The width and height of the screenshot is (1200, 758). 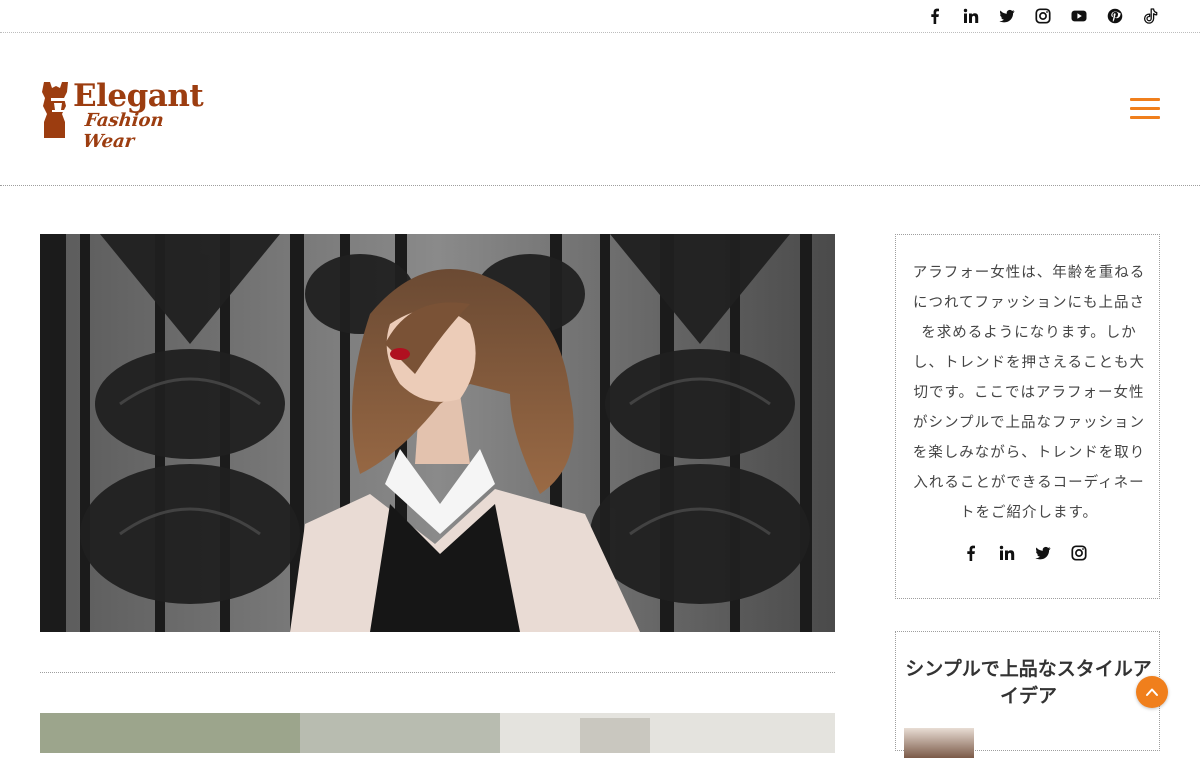 I want to click on photo-second-post, so click(x=437, y=733).